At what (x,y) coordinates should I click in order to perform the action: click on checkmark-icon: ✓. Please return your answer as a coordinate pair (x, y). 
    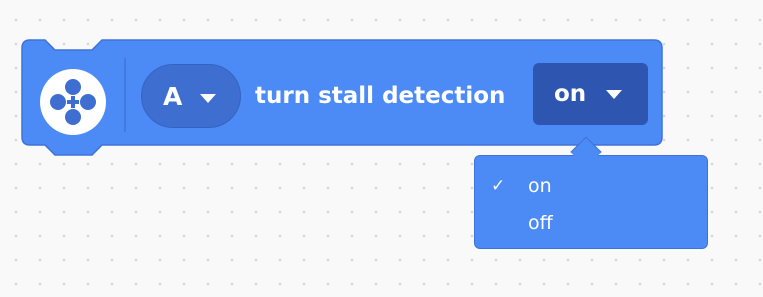
    Looking at the image, I should click on (498, 186).